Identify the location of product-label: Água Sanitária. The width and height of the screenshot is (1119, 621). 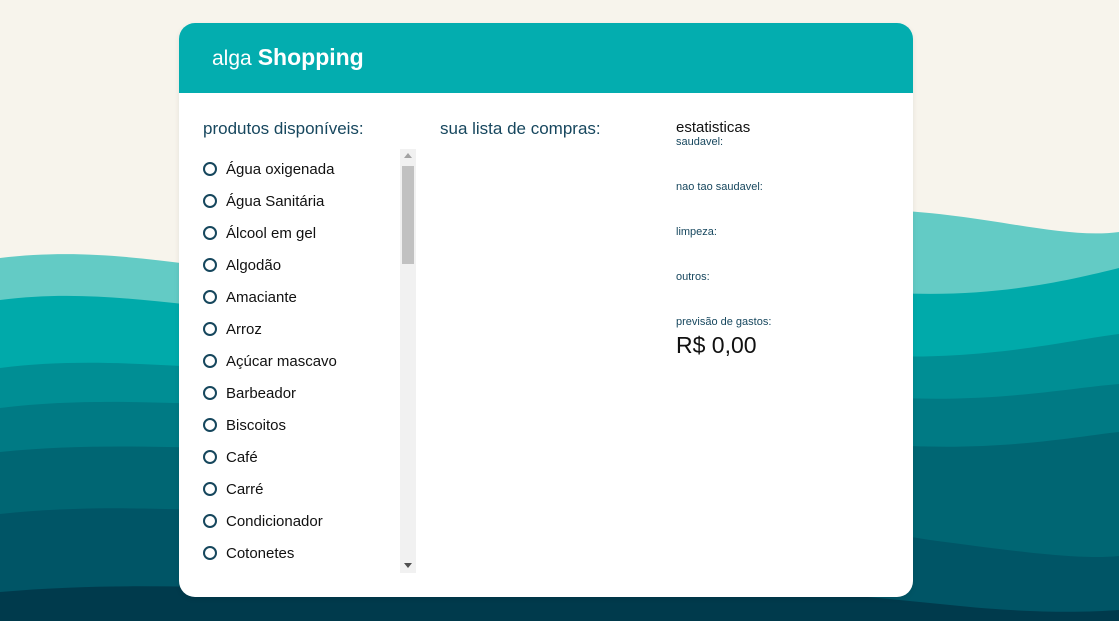
(275, 201).